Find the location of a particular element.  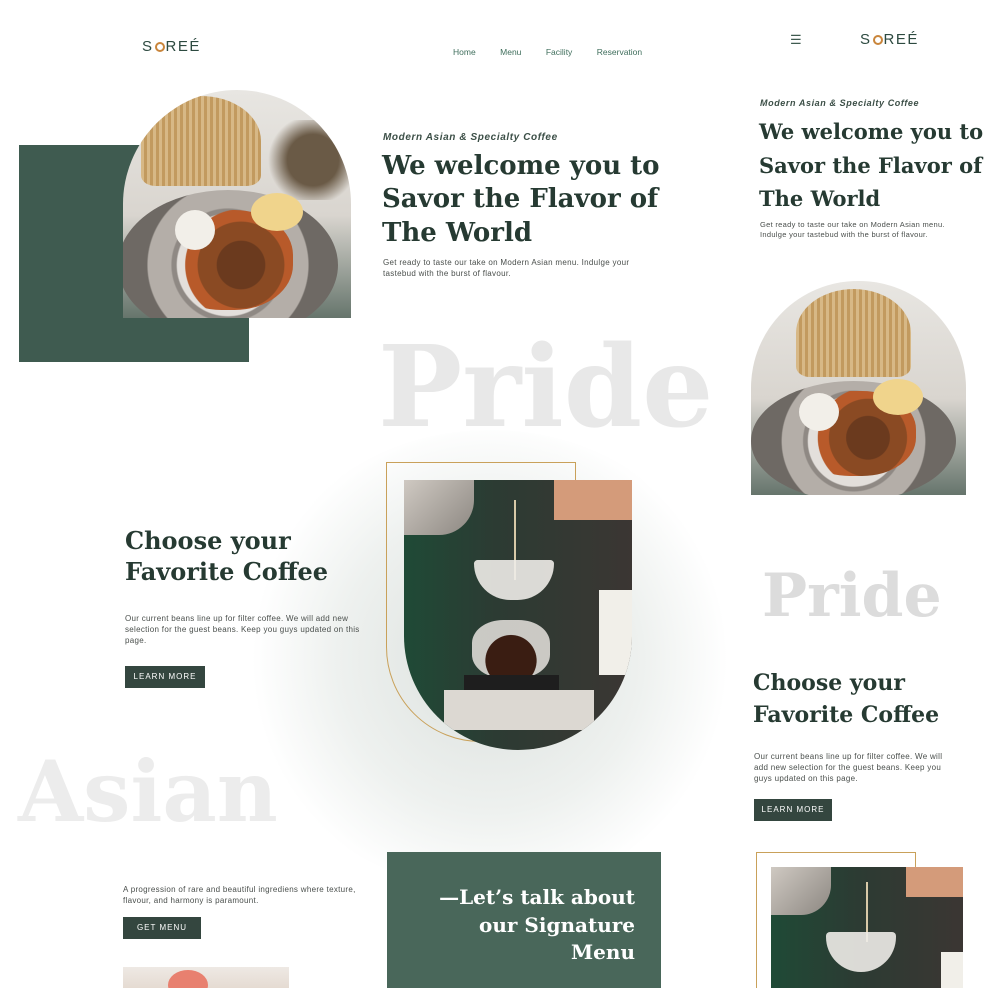

get-menu-button: GET MENU is located at coordinates (162, 928).